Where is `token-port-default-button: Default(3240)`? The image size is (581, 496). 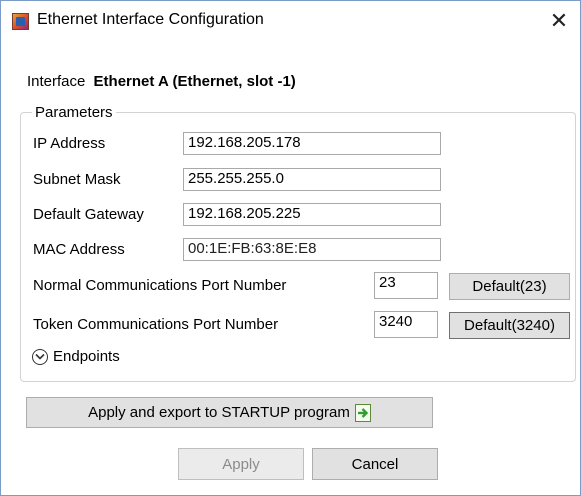 token-port-default-button: Default(3240) is located at coordinates (509, 325).